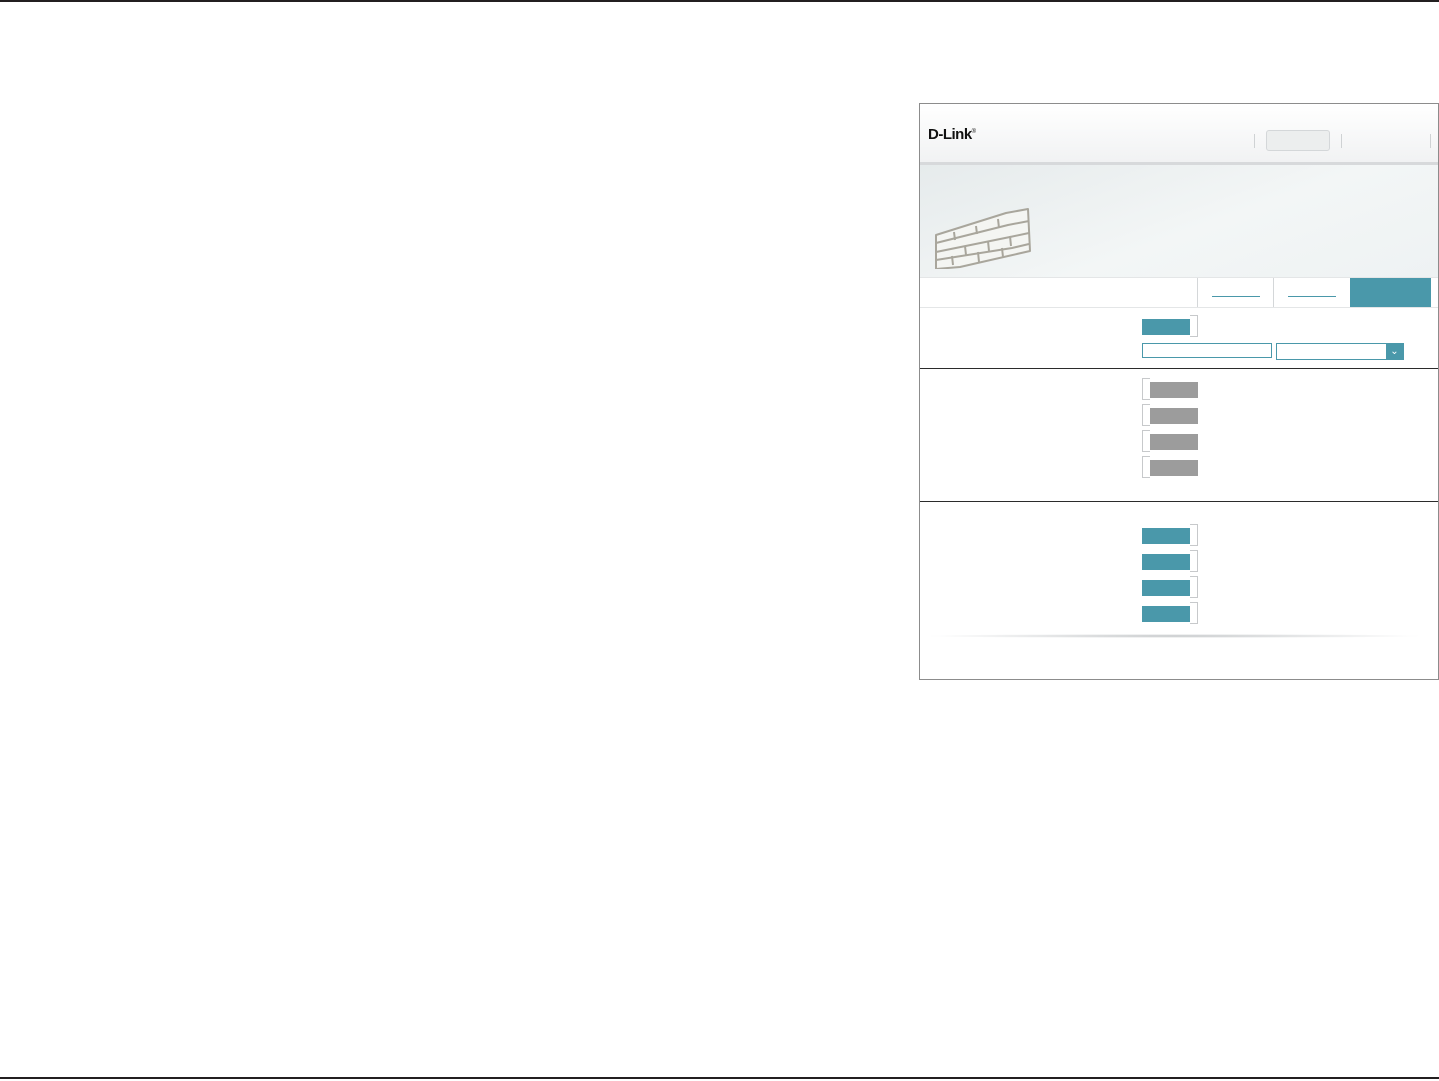  Describe the element at coordinates (1174, 636) in the screenshot. I see `footer-divider` at that location.